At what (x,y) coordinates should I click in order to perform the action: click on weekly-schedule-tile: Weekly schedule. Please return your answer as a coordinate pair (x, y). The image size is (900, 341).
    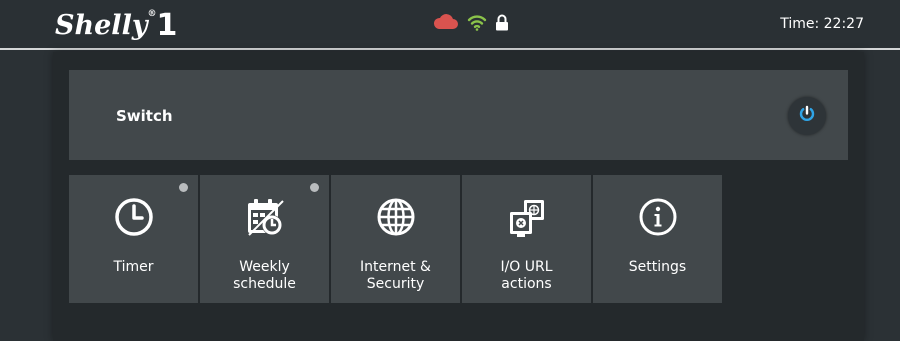
    Looking at the image, I should click on (264, 239).